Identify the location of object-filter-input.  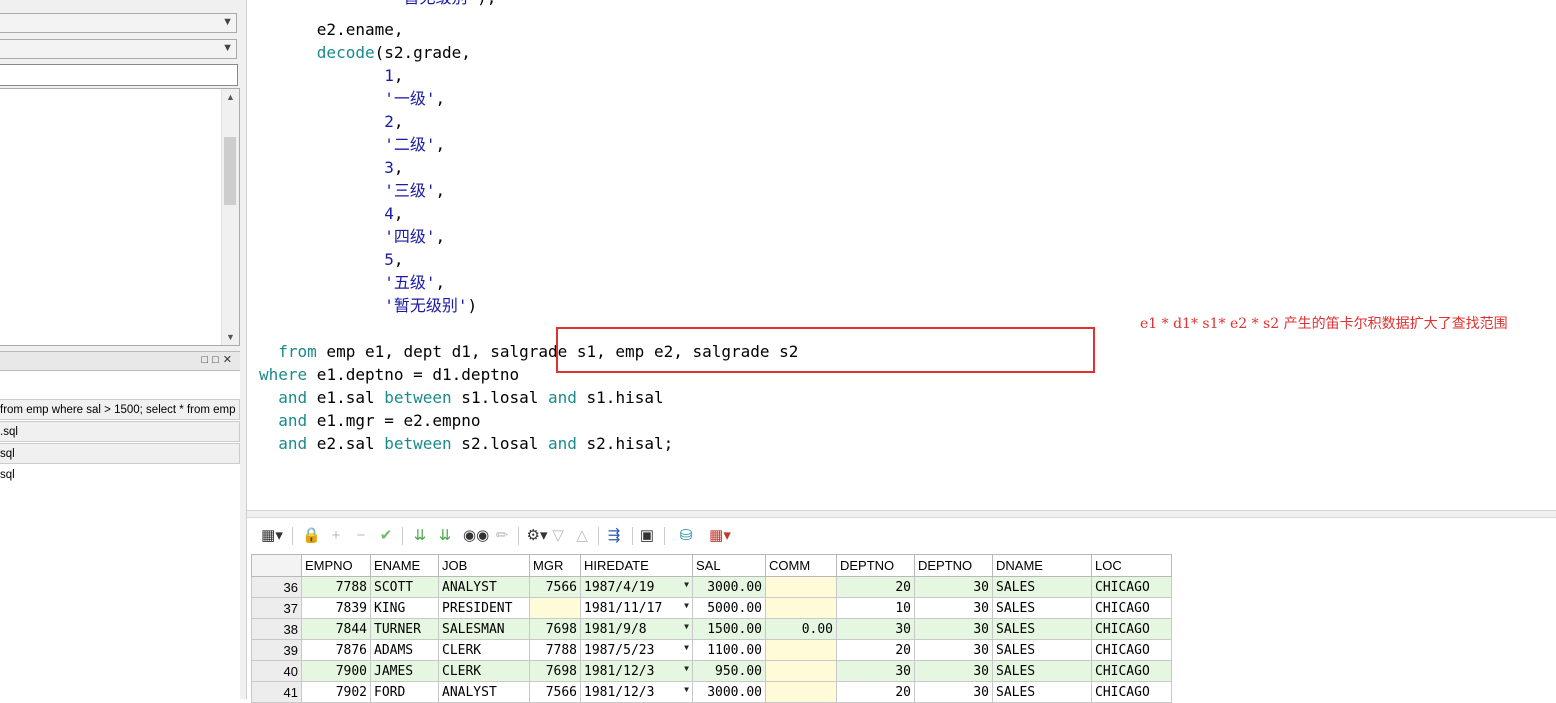
(119, 75).